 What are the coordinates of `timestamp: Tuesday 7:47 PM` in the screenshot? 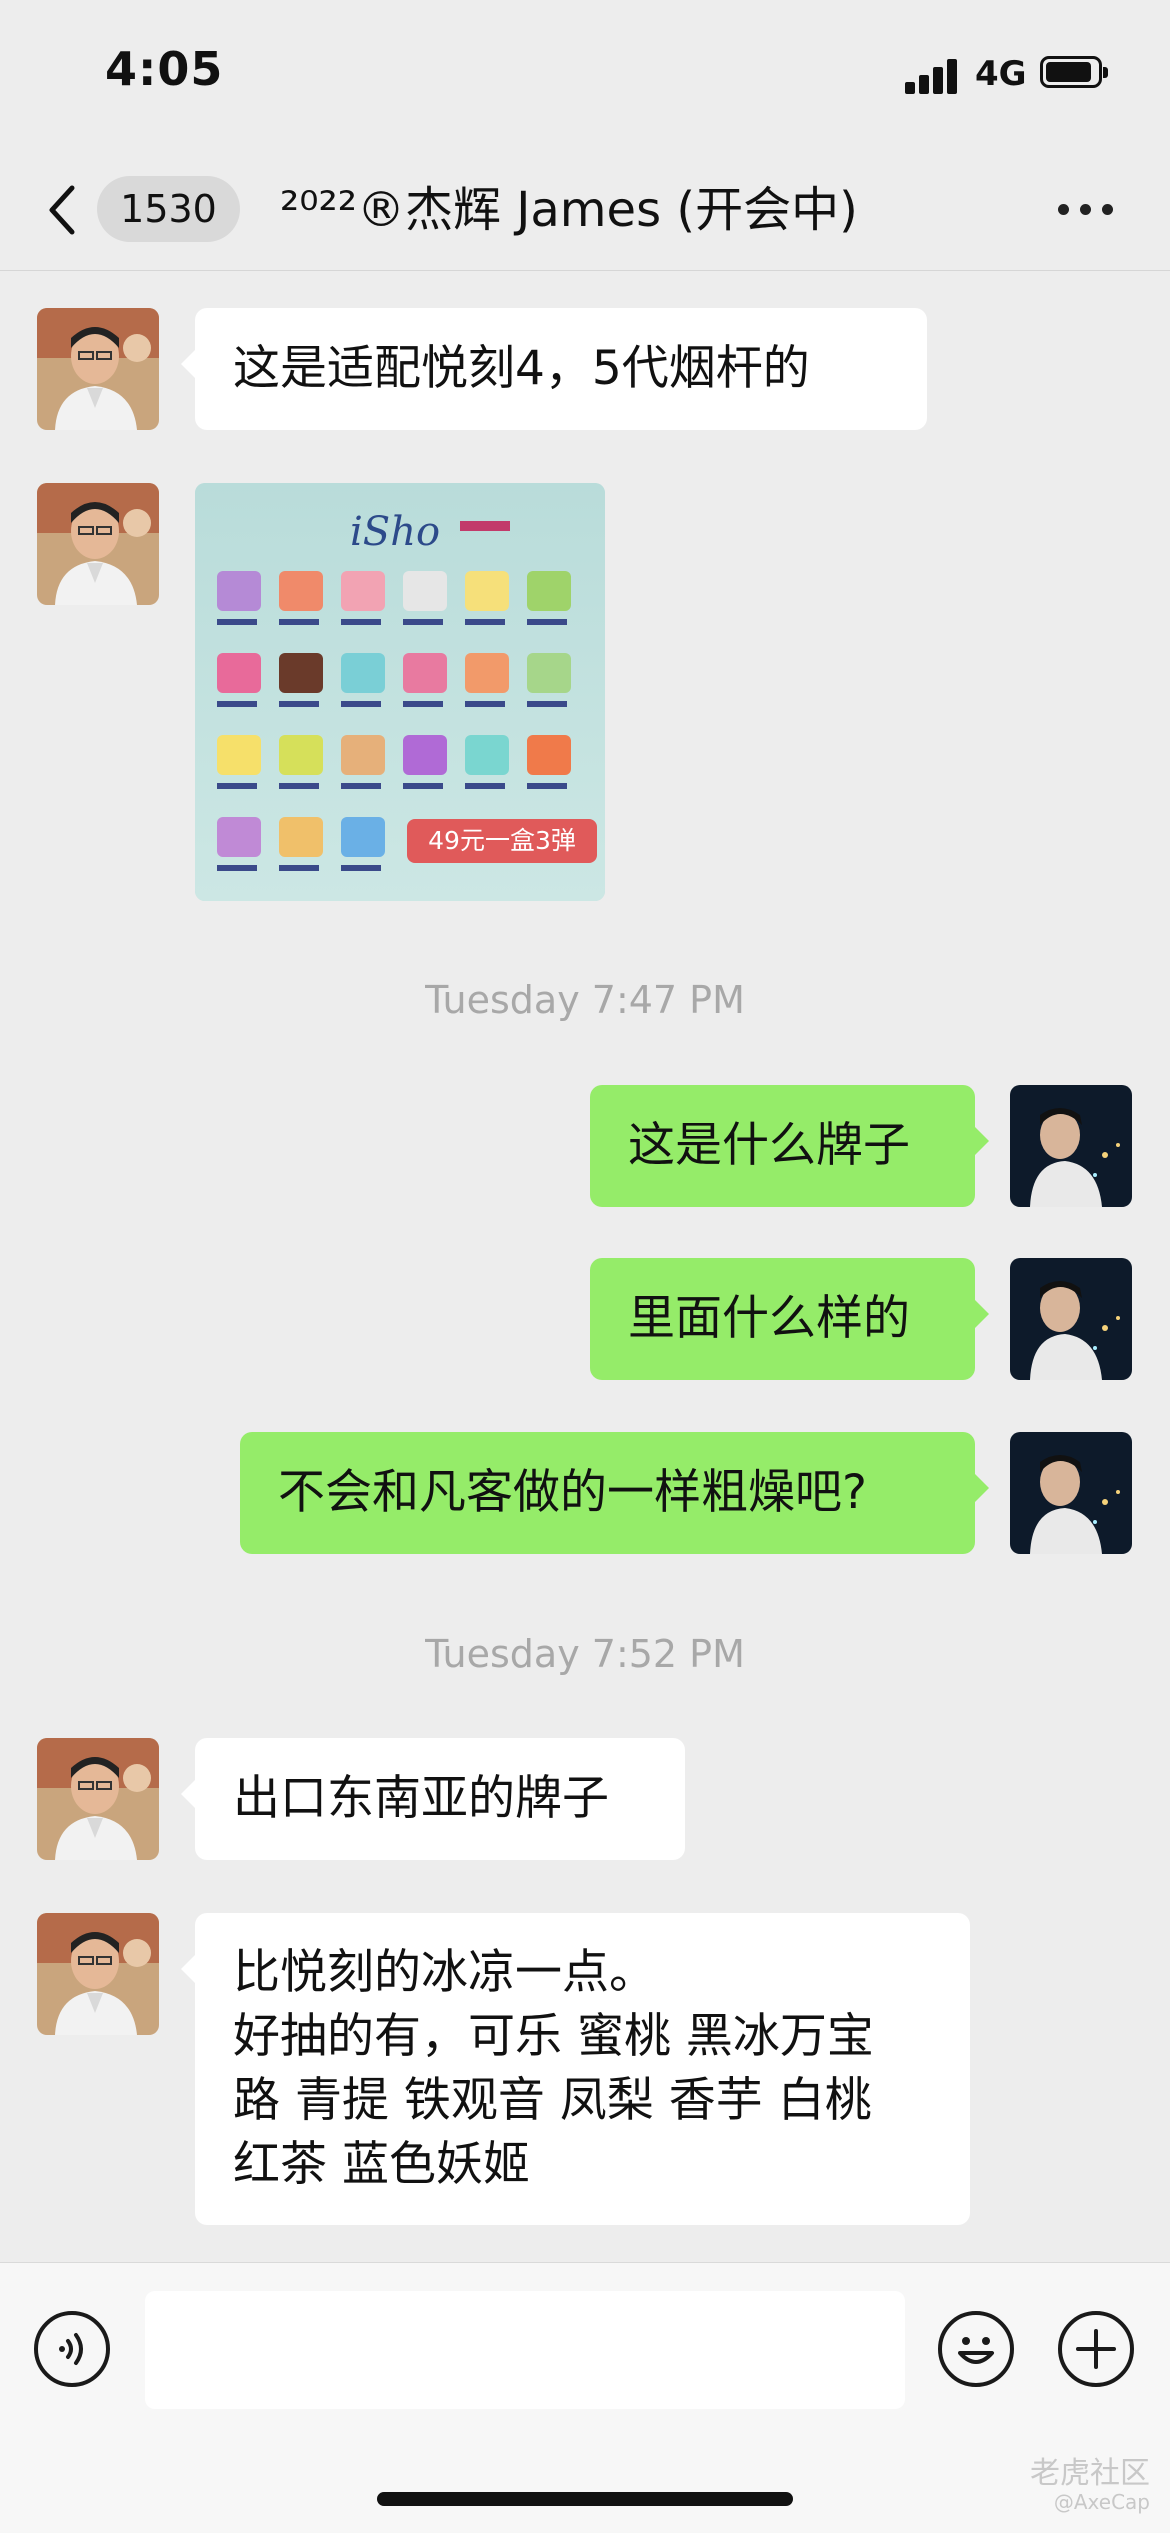 It's located at (585, 1000).